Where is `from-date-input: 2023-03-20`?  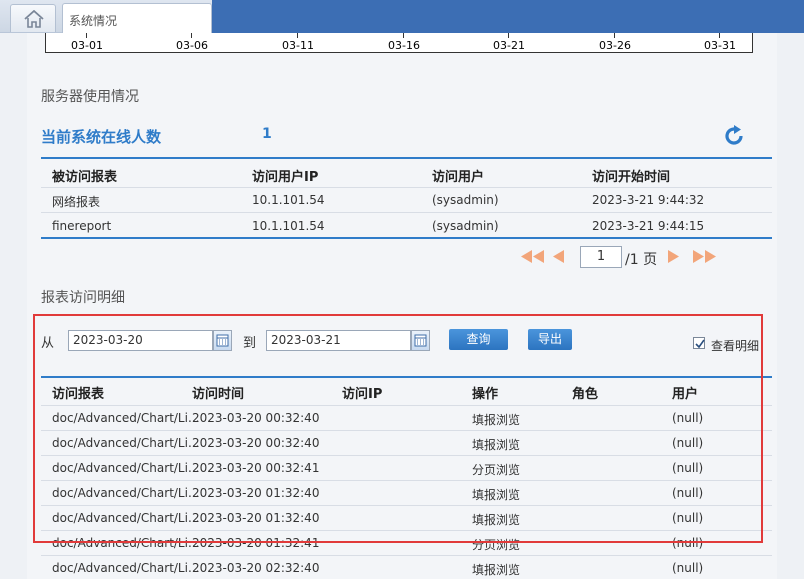
from-date-input: 2023-03-20 is located at coordinates (140, 340).